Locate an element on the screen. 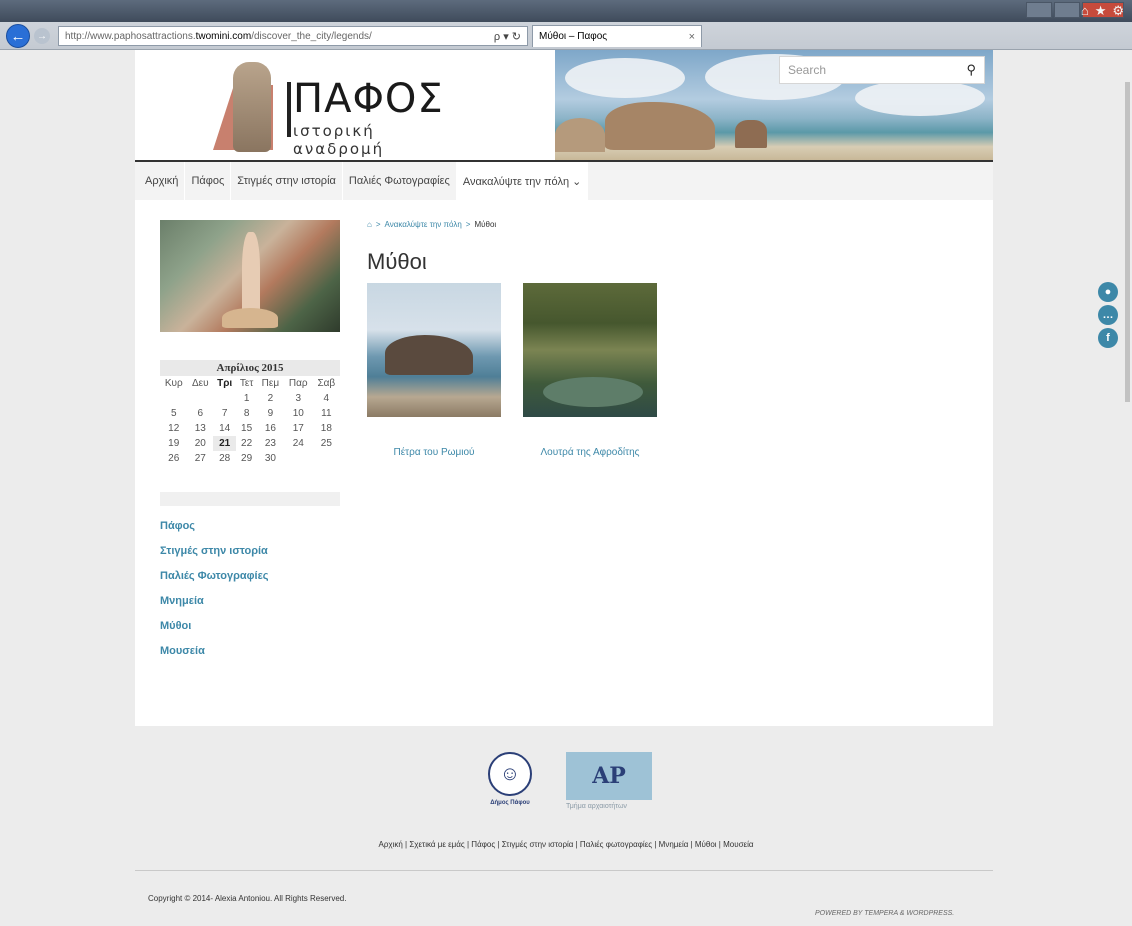 This screenshot has height=926, width=1132. tab-close-icon: × is located at coordinates (692, 37).